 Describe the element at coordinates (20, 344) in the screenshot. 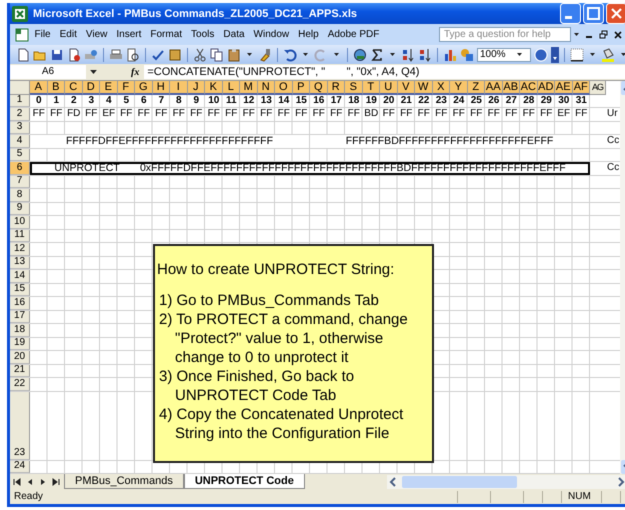

I see `row-header: 19` at that location.